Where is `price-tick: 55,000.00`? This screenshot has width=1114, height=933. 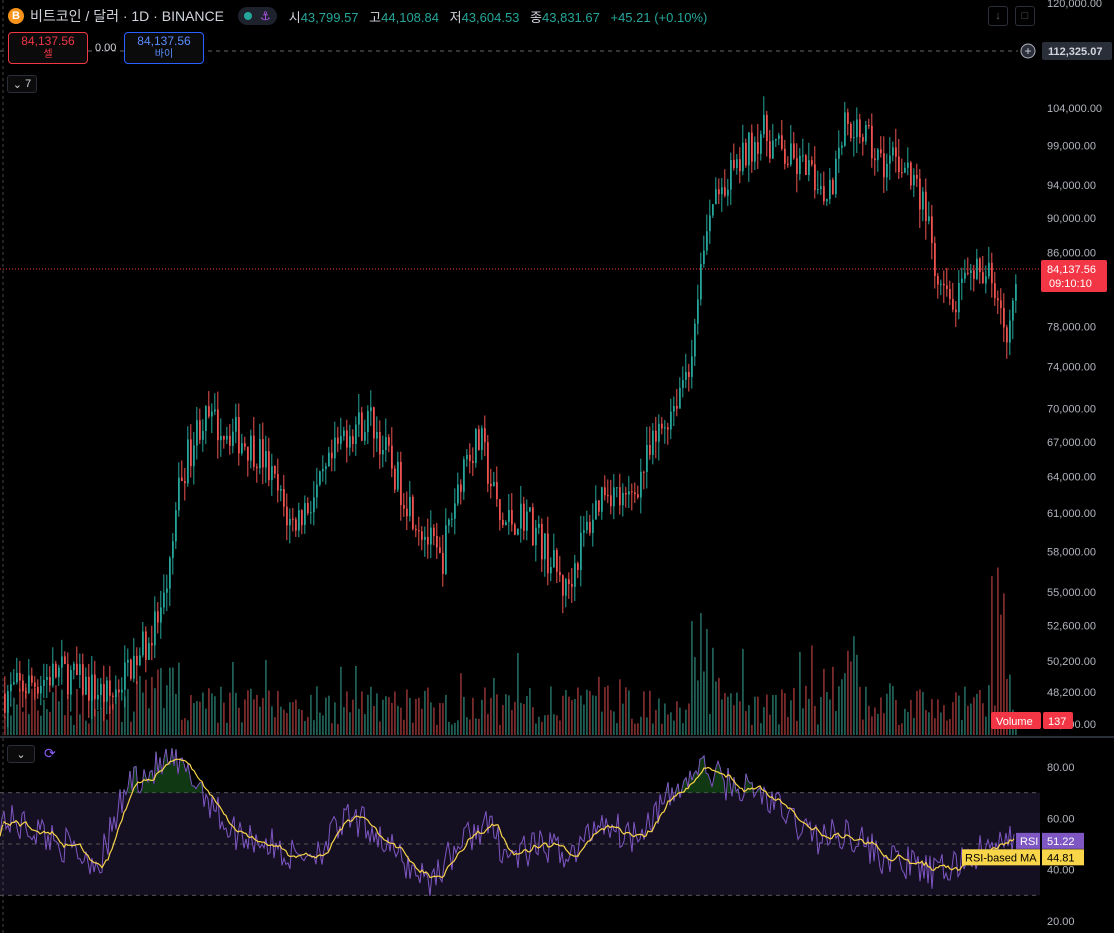
price-tick: 55,000.00 is located at coordinates (1071, 593).